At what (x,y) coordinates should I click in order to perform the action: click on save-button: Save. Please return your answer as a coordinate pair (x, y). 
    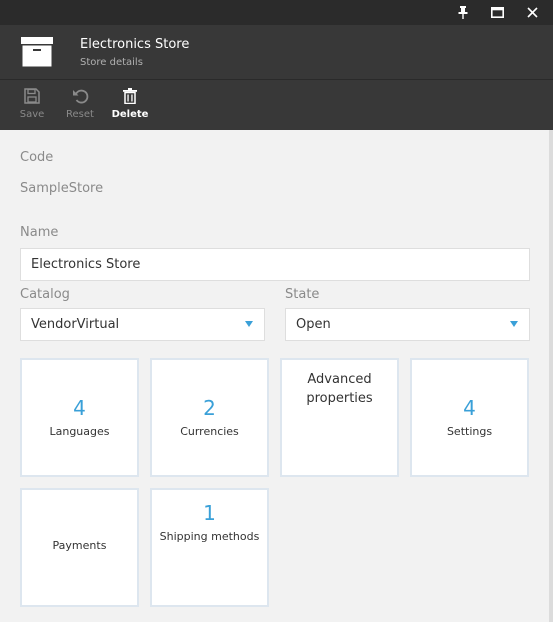
    Looking at the image, I should click on (32, 105).